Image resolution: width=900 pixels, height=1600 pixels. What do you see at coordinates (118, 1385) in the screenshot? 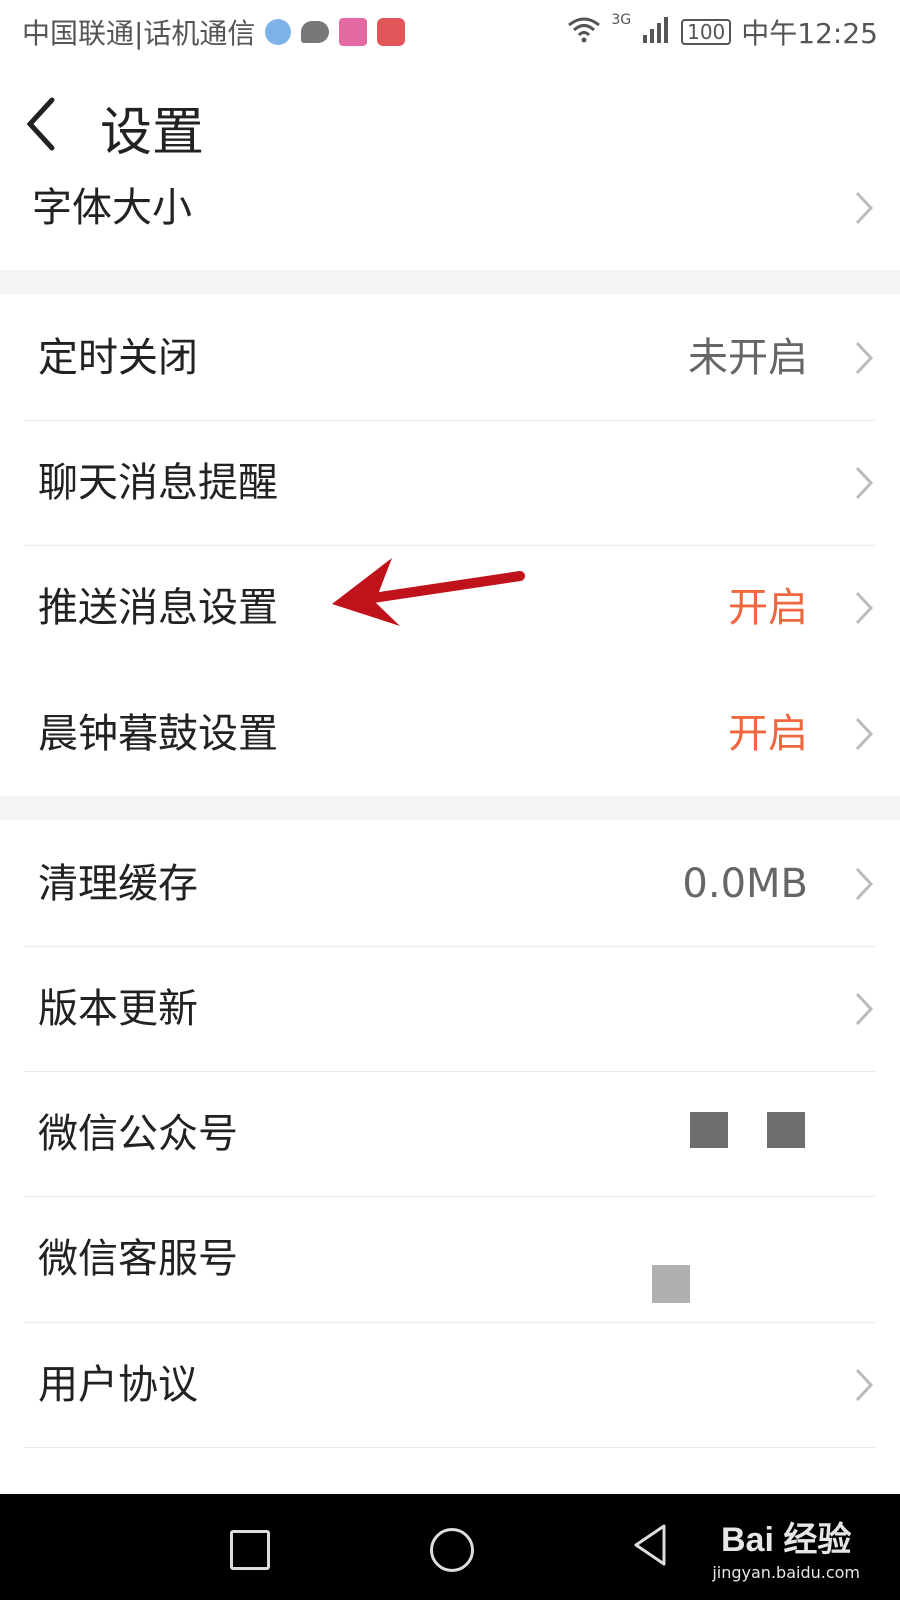
I see `row-label: 用户协议` at bounding box center [118, 1385].